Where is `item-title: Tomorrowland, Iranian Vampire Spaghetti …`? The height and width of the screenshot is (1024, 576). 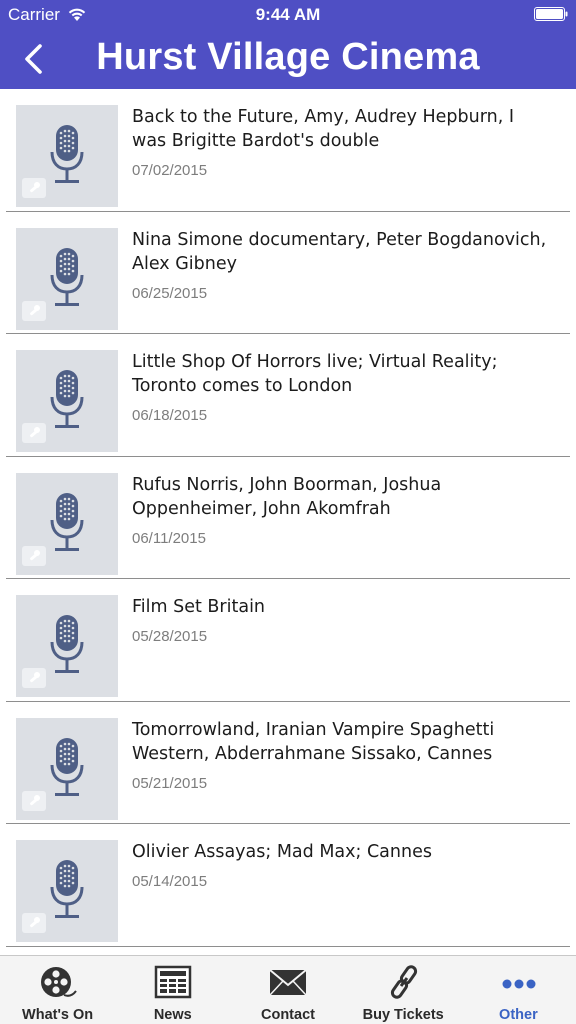 item-title: Tomorrowland, Iranian Vampire Spaghetti … is located at coordinates (313, 741).